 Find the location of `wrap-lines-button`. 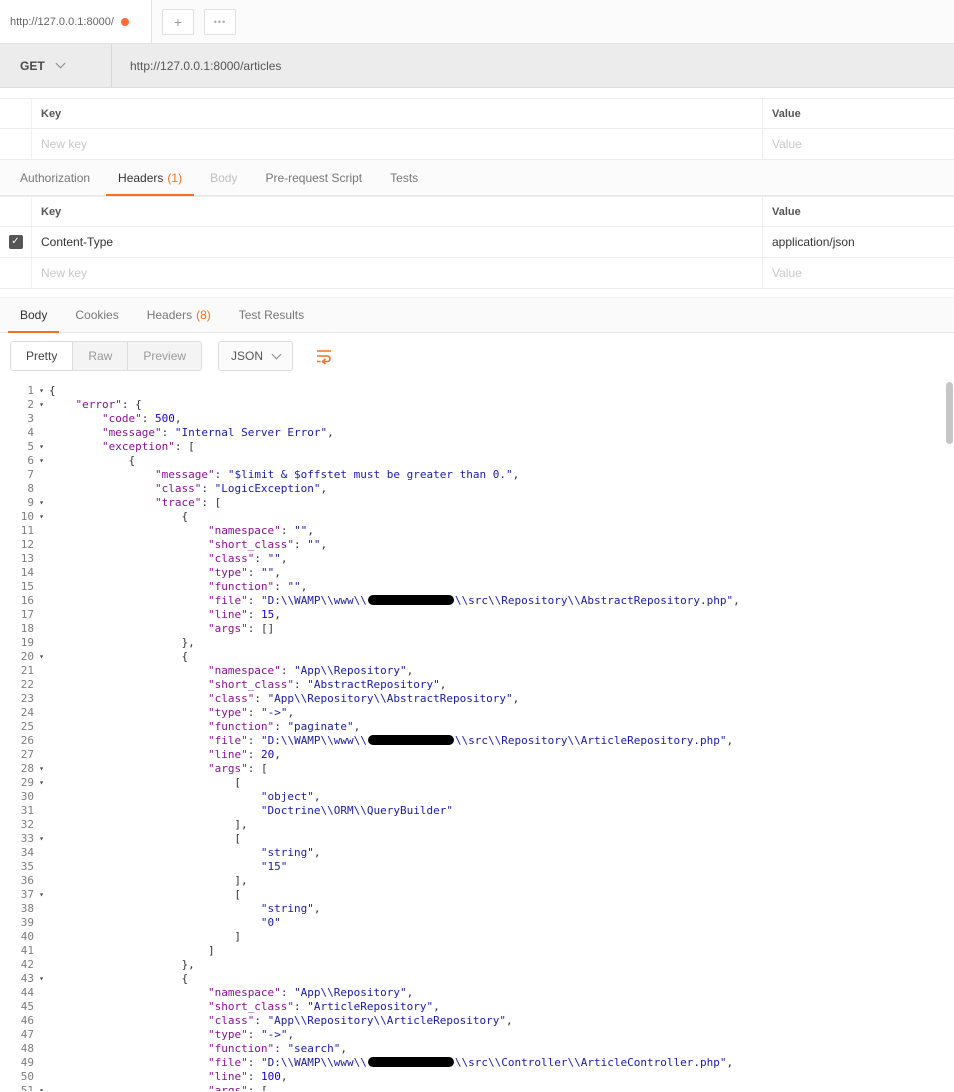

wrap-lines-button is located at coordinates (324, 356).